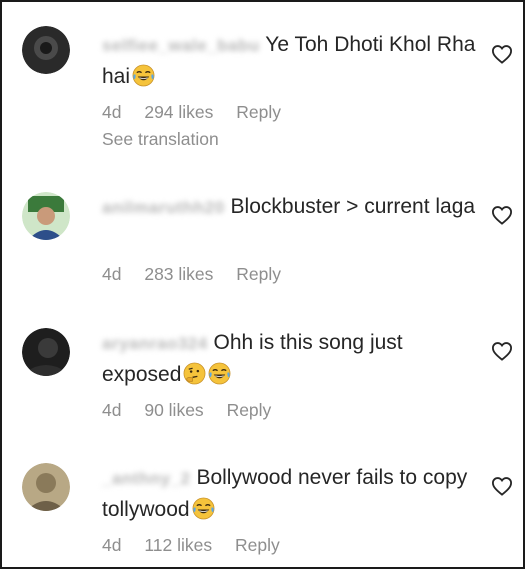 Image resolution: width=525 pixels, height=569 pixels. What do you see at coordinates (160, 139) in the screenshot?
I see `see-translation-link: See translation` at bounding box center [160, 139].